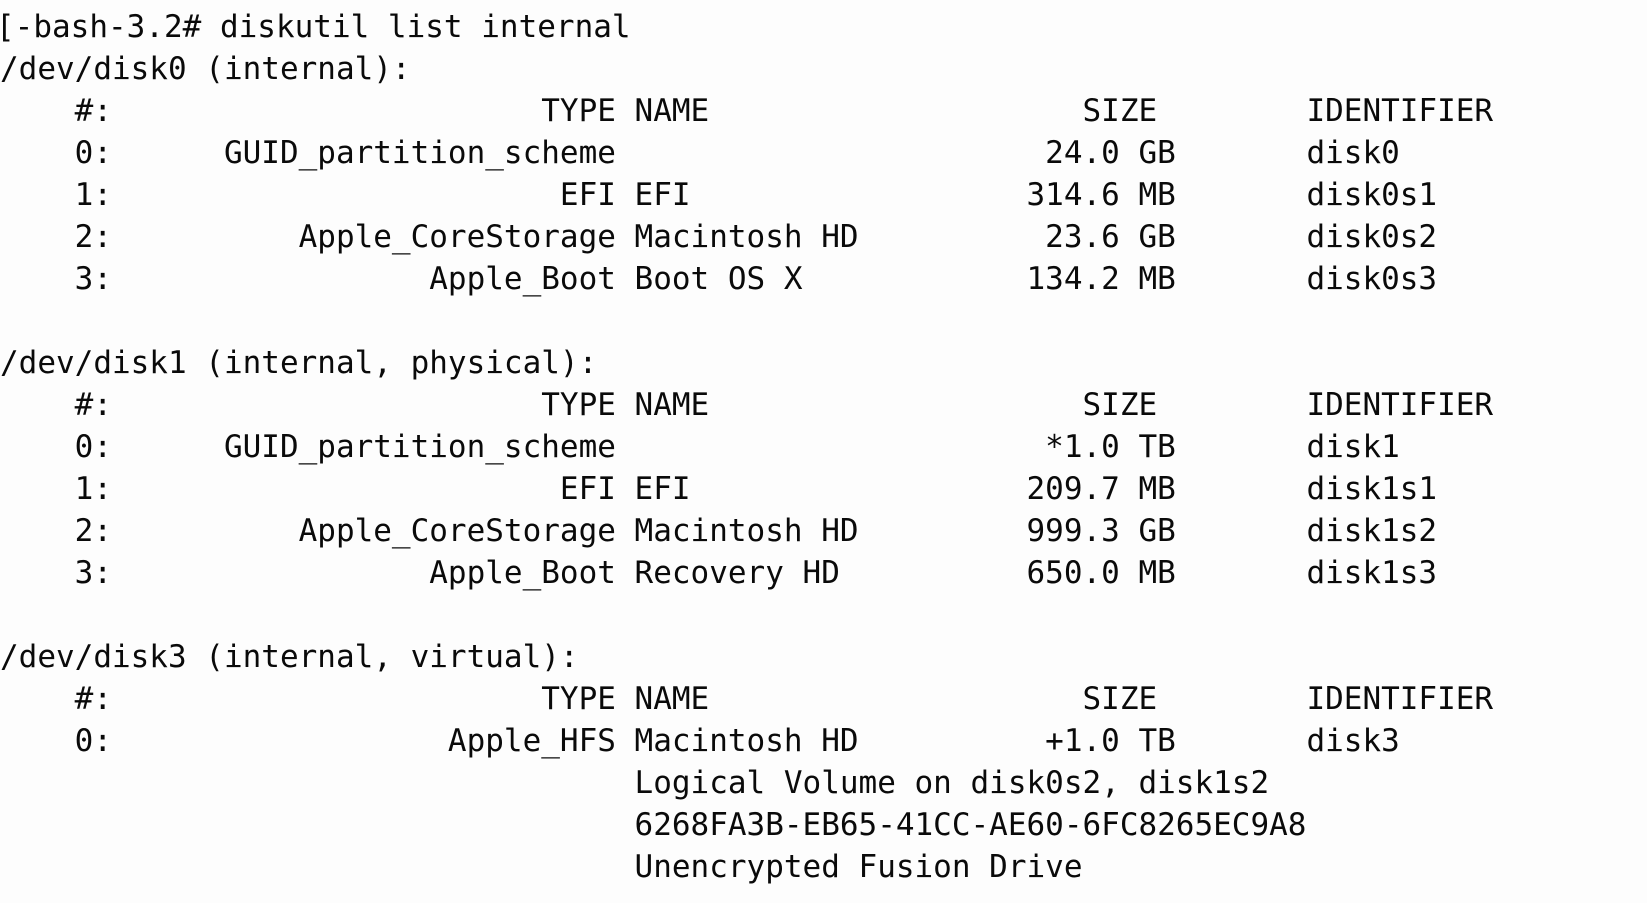 The image size is (1647, 903). I want to click on volume-note-row: Unencrypted Fusion Drive, so click(541, 867).